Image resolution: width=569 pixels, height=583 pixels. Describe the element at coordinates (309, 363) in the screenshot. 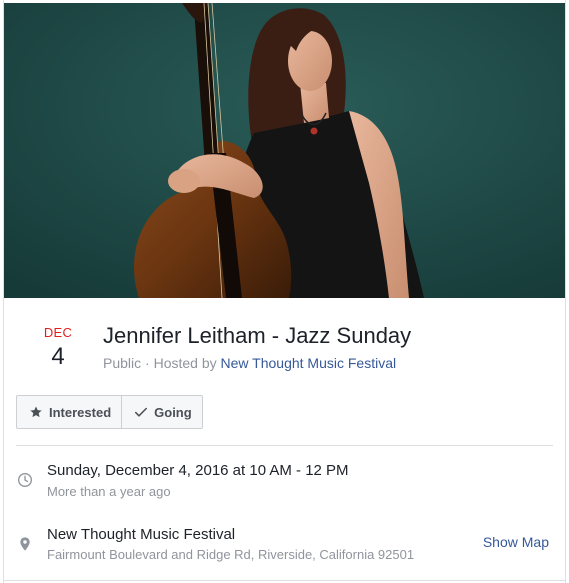

I see `host-link: New Thought Music Festival` at that location.